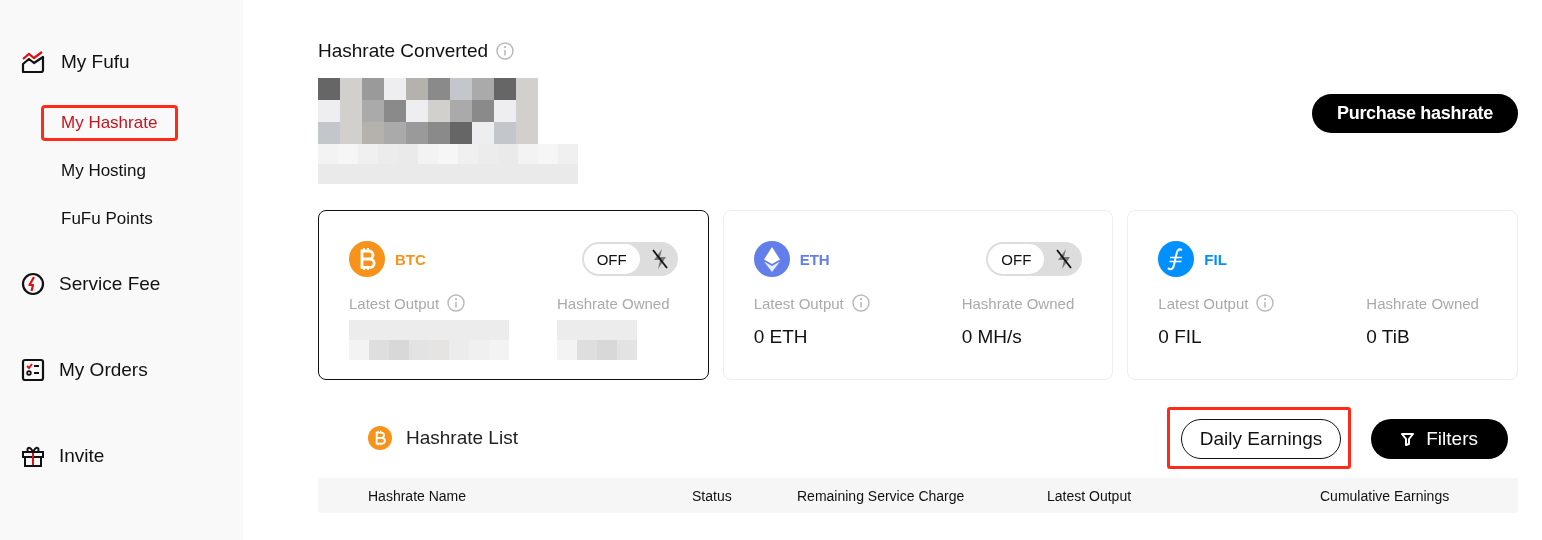 The height and width of the screenshot is (540, 1542). What do you see at coordinates (712, 495) in the screenshot?
I see `column-header: Status` at bounding box center [712, 495].